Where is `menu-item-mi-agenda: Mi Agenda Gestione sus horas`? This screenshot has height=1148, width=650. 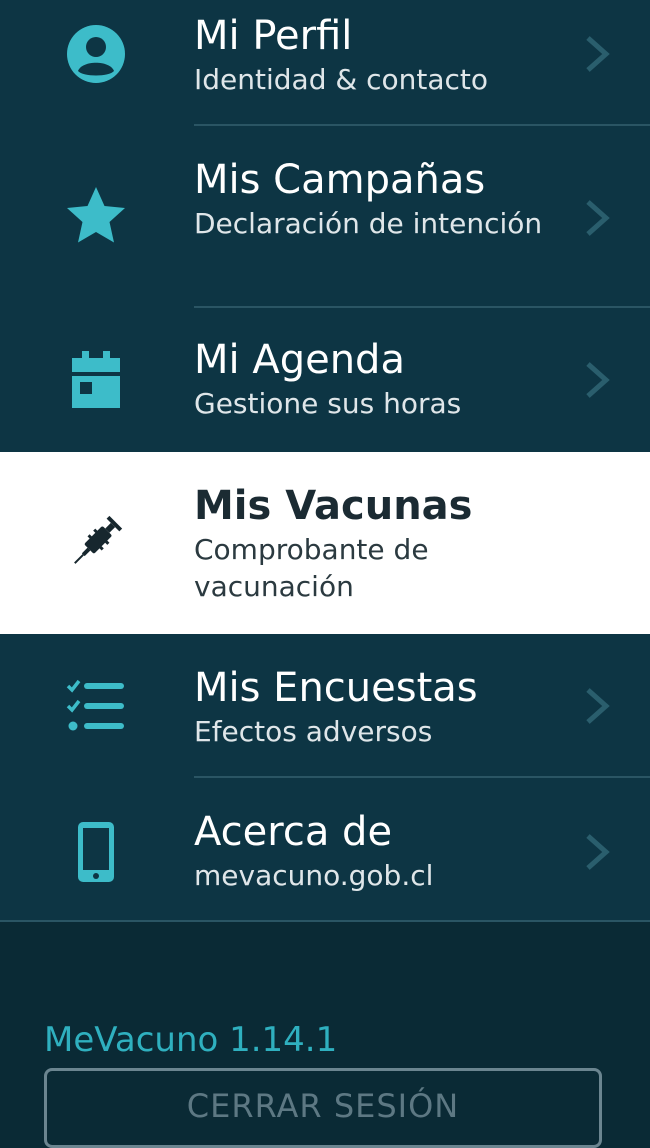 menu-item-mi-agenda: Mi Agenda Gestione sus horas is located at coordinates (325, 380).